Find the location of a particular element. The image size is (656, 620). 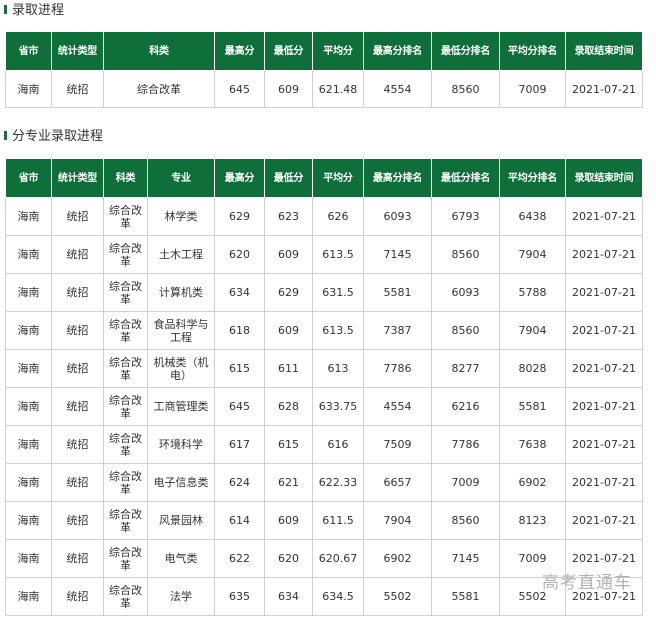

table-cell: 629 is located at coordinates (239, 216).